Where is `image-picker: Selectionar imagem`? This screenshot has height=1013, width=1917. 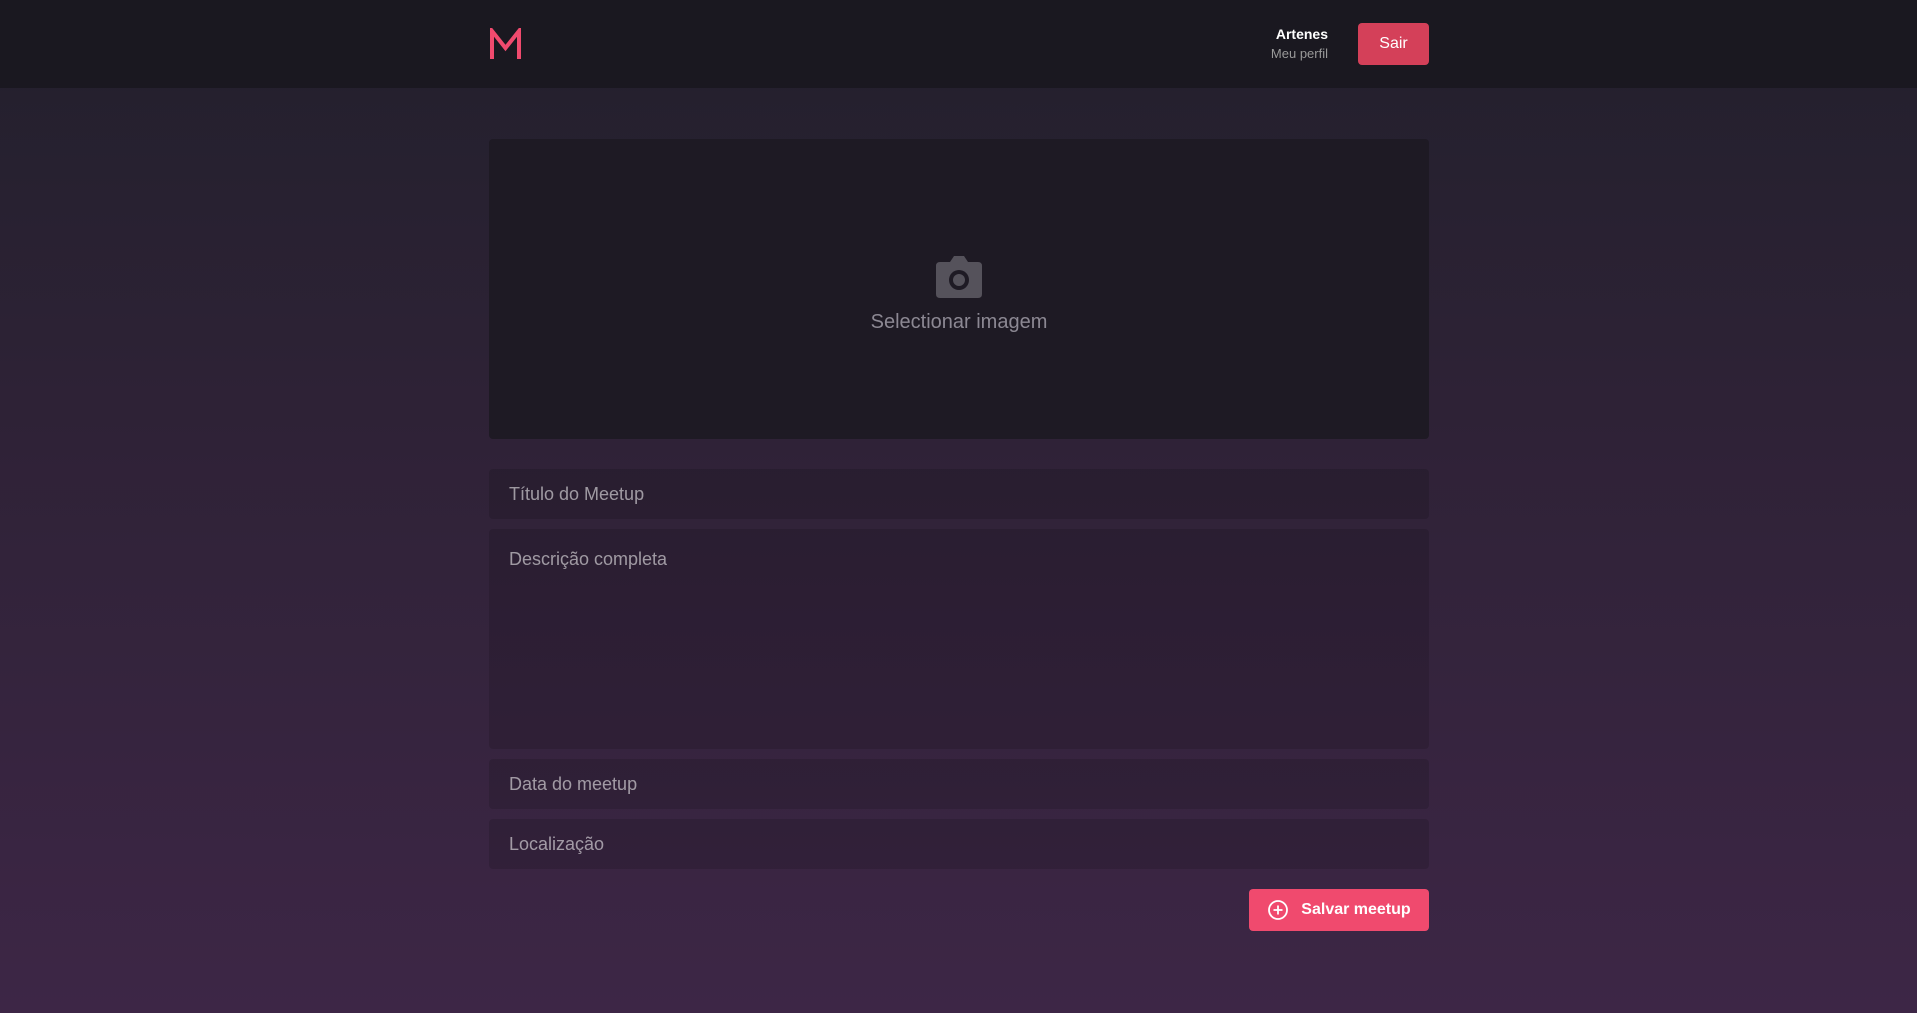
image-picker: Selectionar imagem is located at coordinates (959, 289).